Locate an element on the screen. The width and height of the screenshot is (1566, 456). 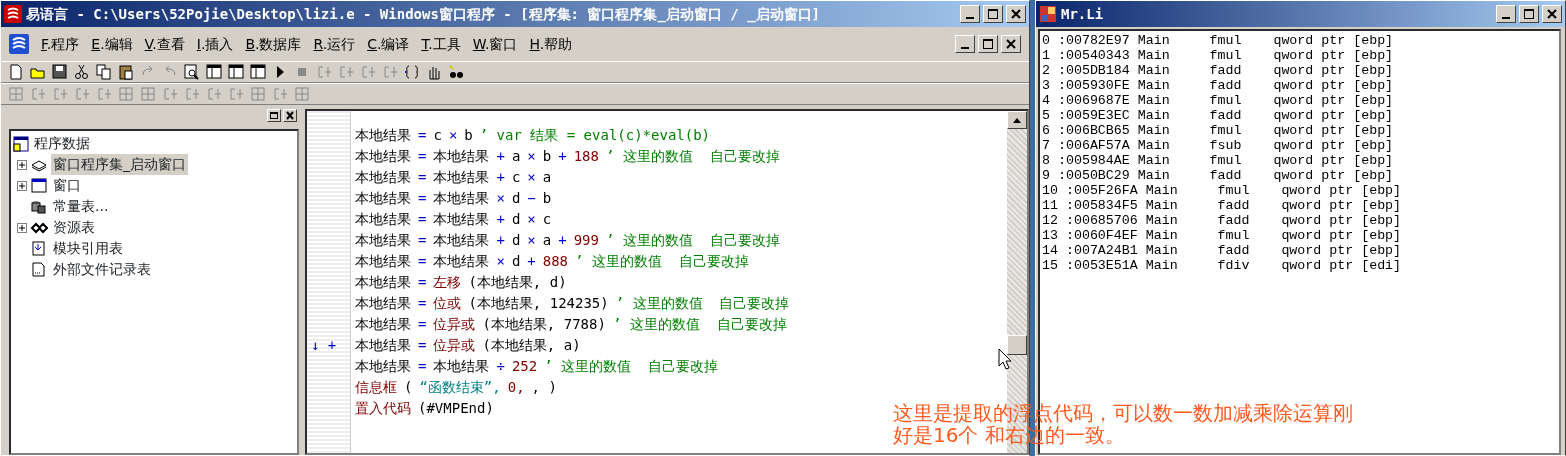
menu-item: R.运行 is located at coordinates (334, 44).